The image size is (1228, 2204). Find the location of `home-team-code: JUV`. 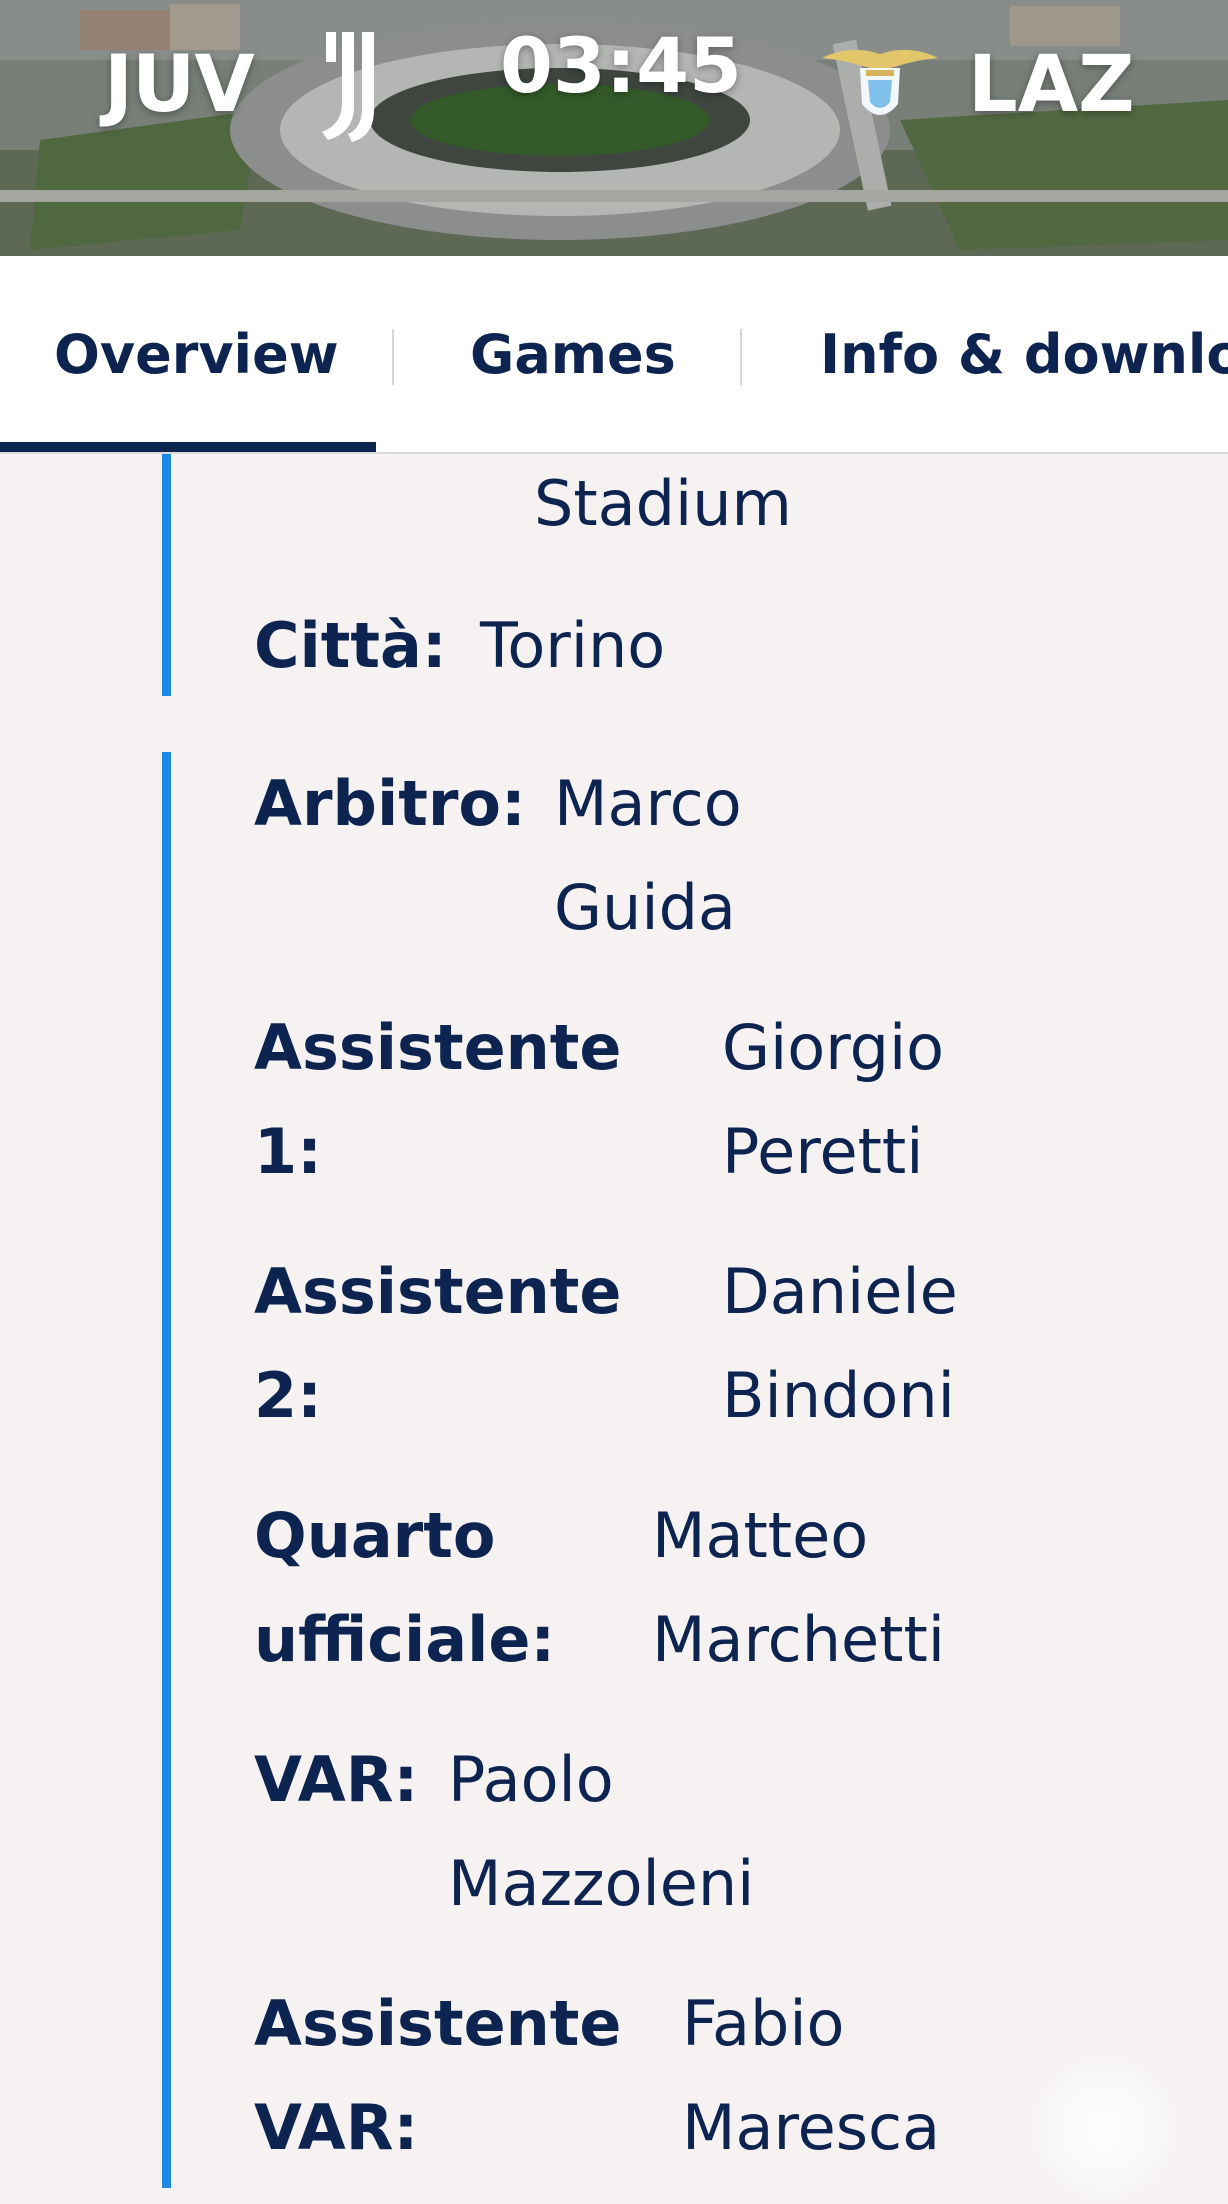

home-team-code: JUV is located at coordinates (179, 85).